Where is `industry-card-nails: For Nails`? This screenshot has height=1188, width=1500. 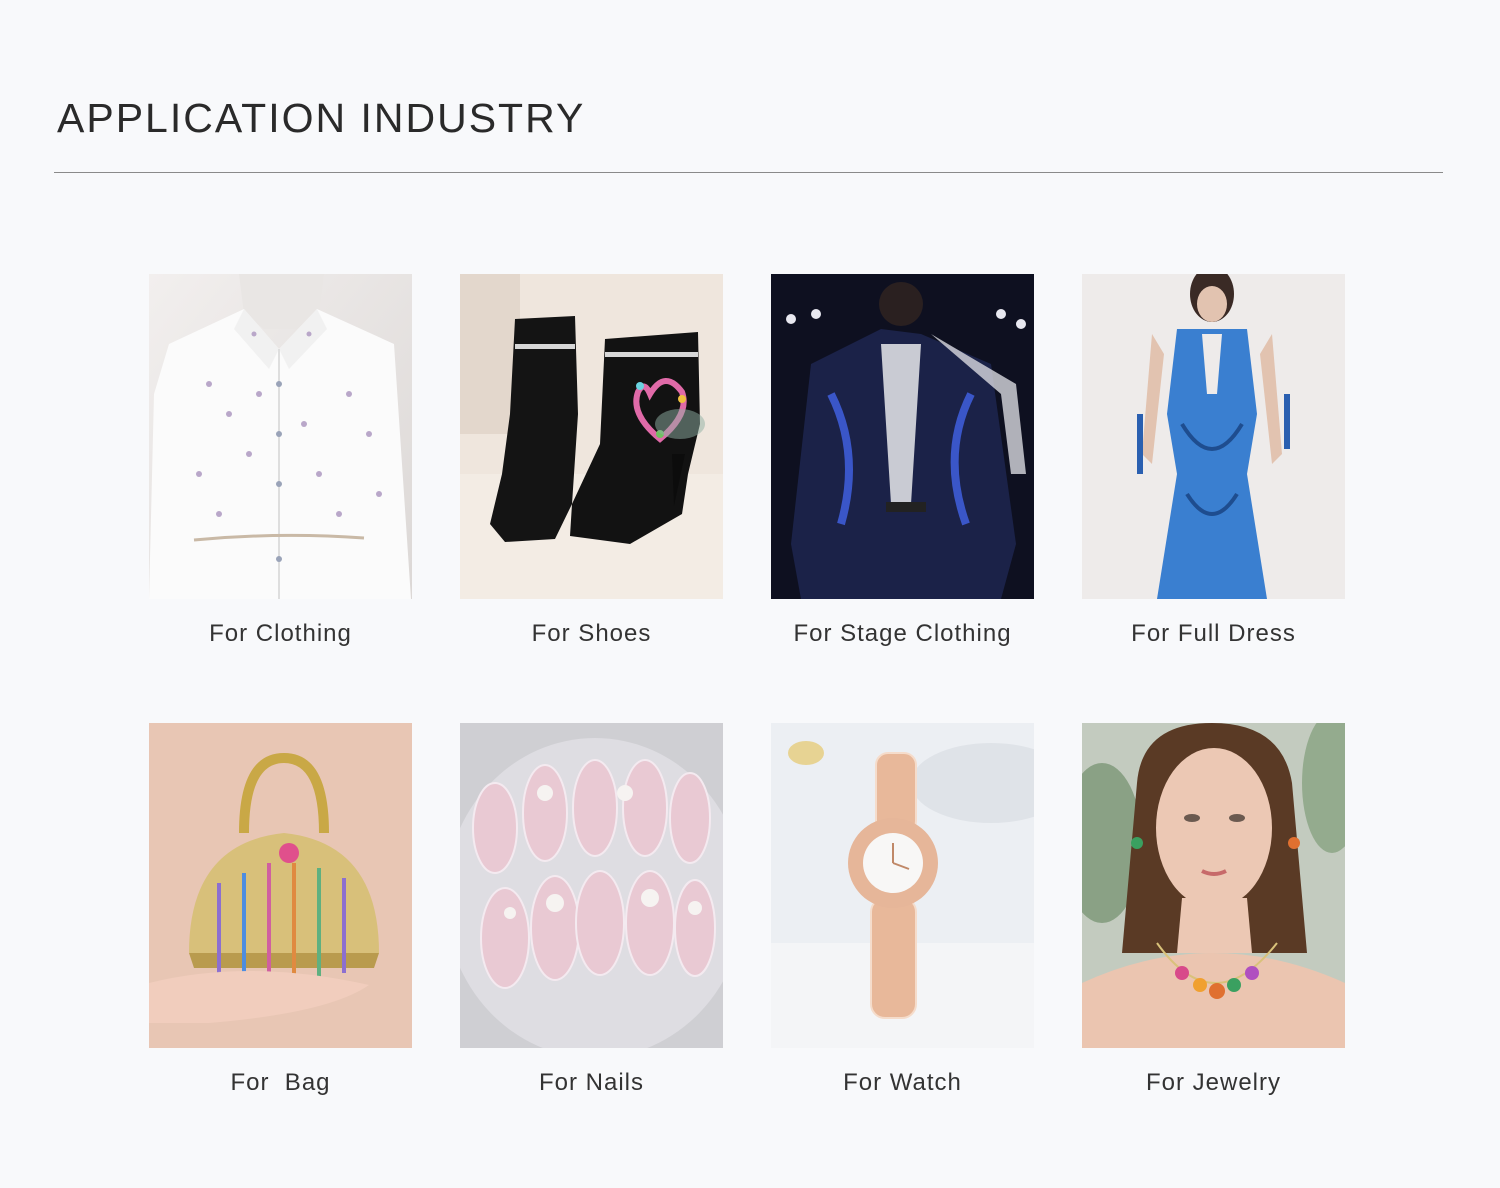 industry-card-nails: For Nails is located at coordinates (591, 909).